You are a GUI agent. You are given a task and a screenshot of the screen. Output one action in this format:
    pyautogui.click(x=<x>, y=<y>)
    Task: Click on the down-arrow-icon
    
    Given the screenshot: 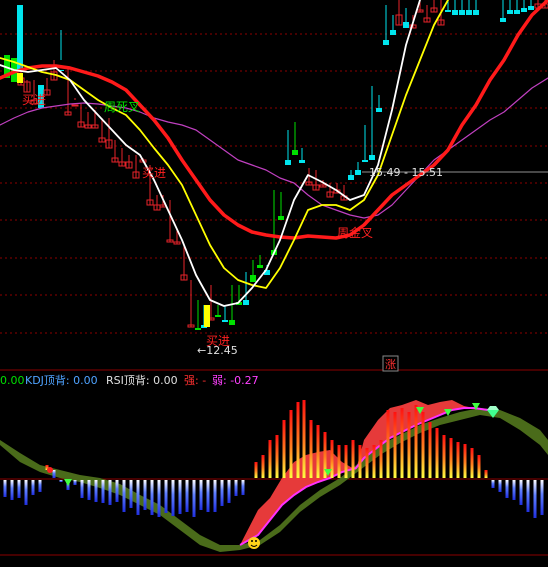 What is the action you would take?
    pyautogui.click(x=68, y=482)
    